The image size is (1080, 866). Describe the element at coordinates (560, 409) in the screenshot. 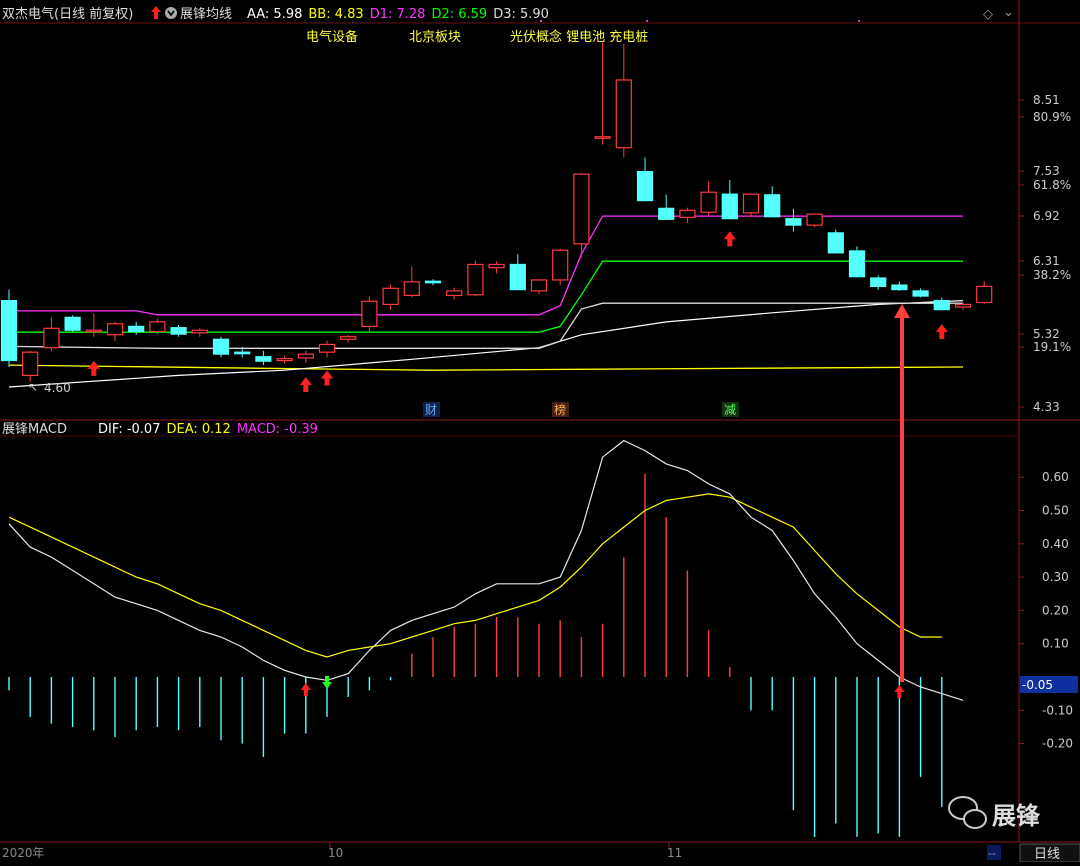

I see `dragon-tiger-badge: 榜` at that location.